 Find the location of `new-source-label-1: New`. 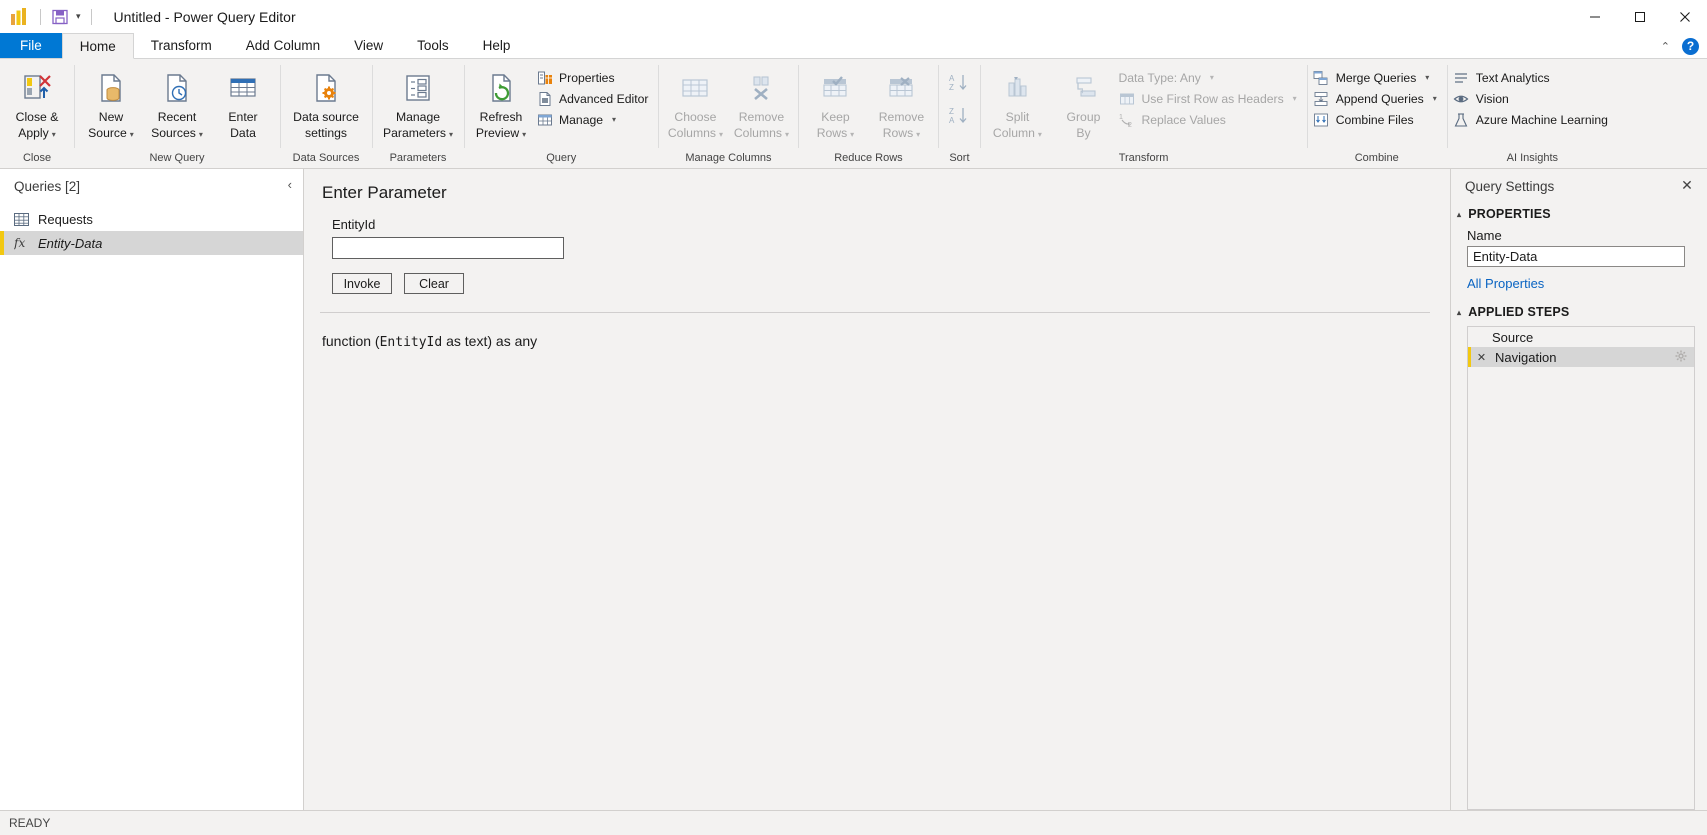

new-source-label-1: New is located at coordinates (111, 117).